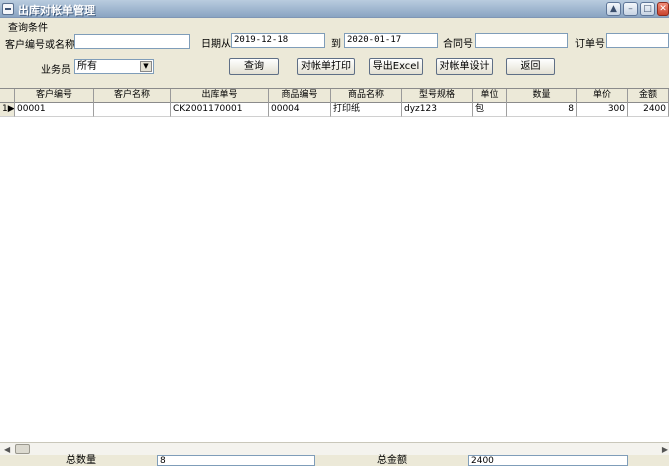  What do you see at coordinates (56, 10) in the screenshot?
I see `window-title: 出库对帐单管理` at bounding box center [56, 10].